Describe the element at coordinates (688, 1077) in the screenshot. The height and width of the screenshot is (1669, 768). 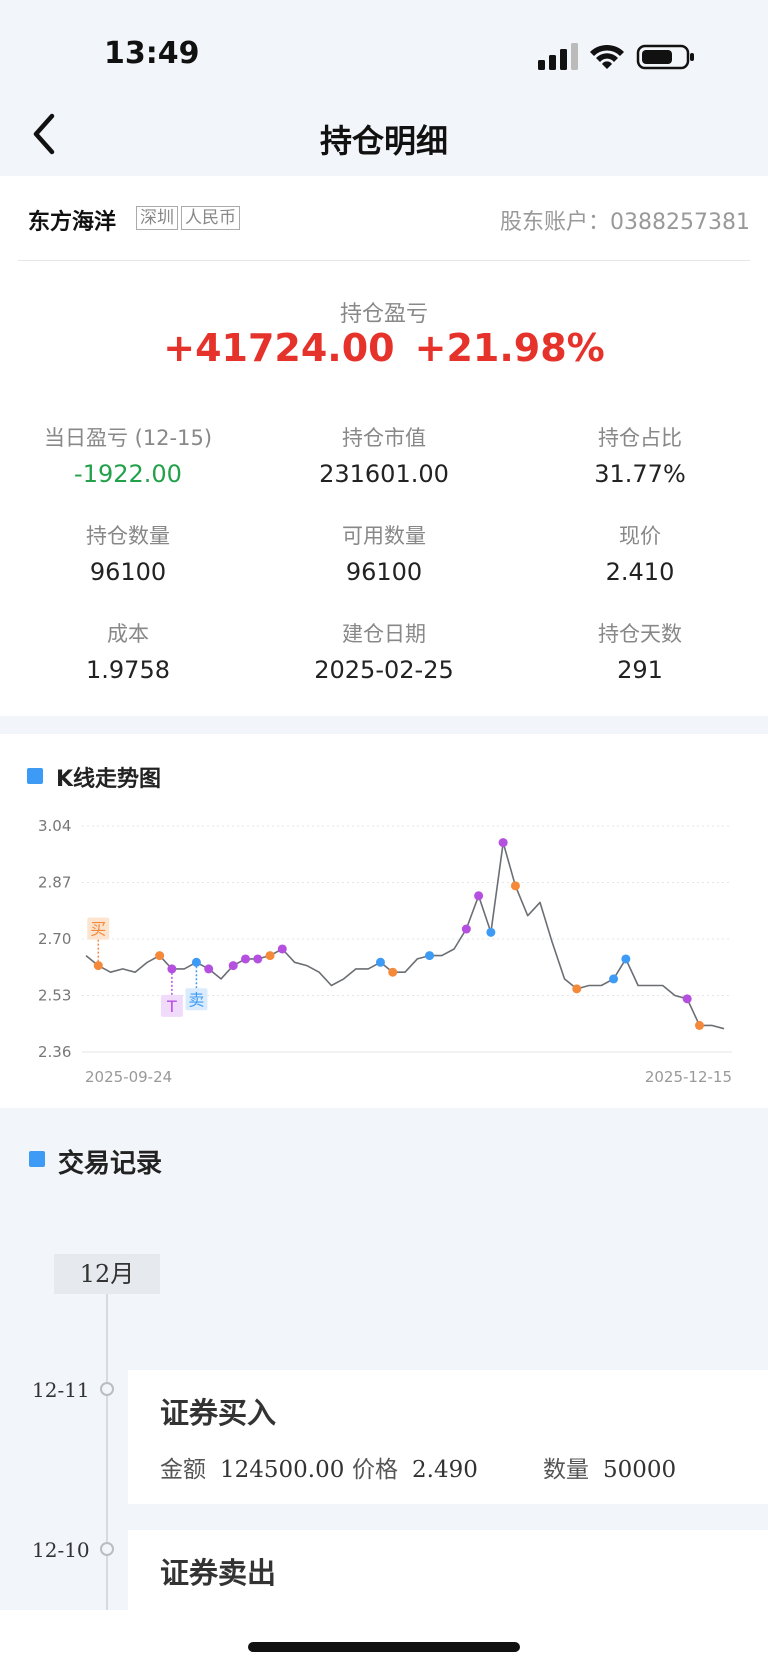
I see `x-end-label: 2025-12-15` at that location.